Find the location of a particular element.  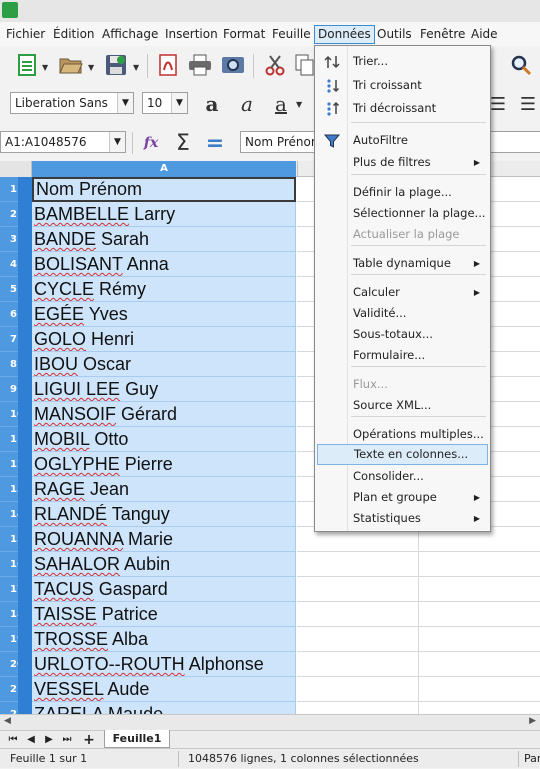

cell-a: ROUANNA Marie is located at coordinates (164, 539).